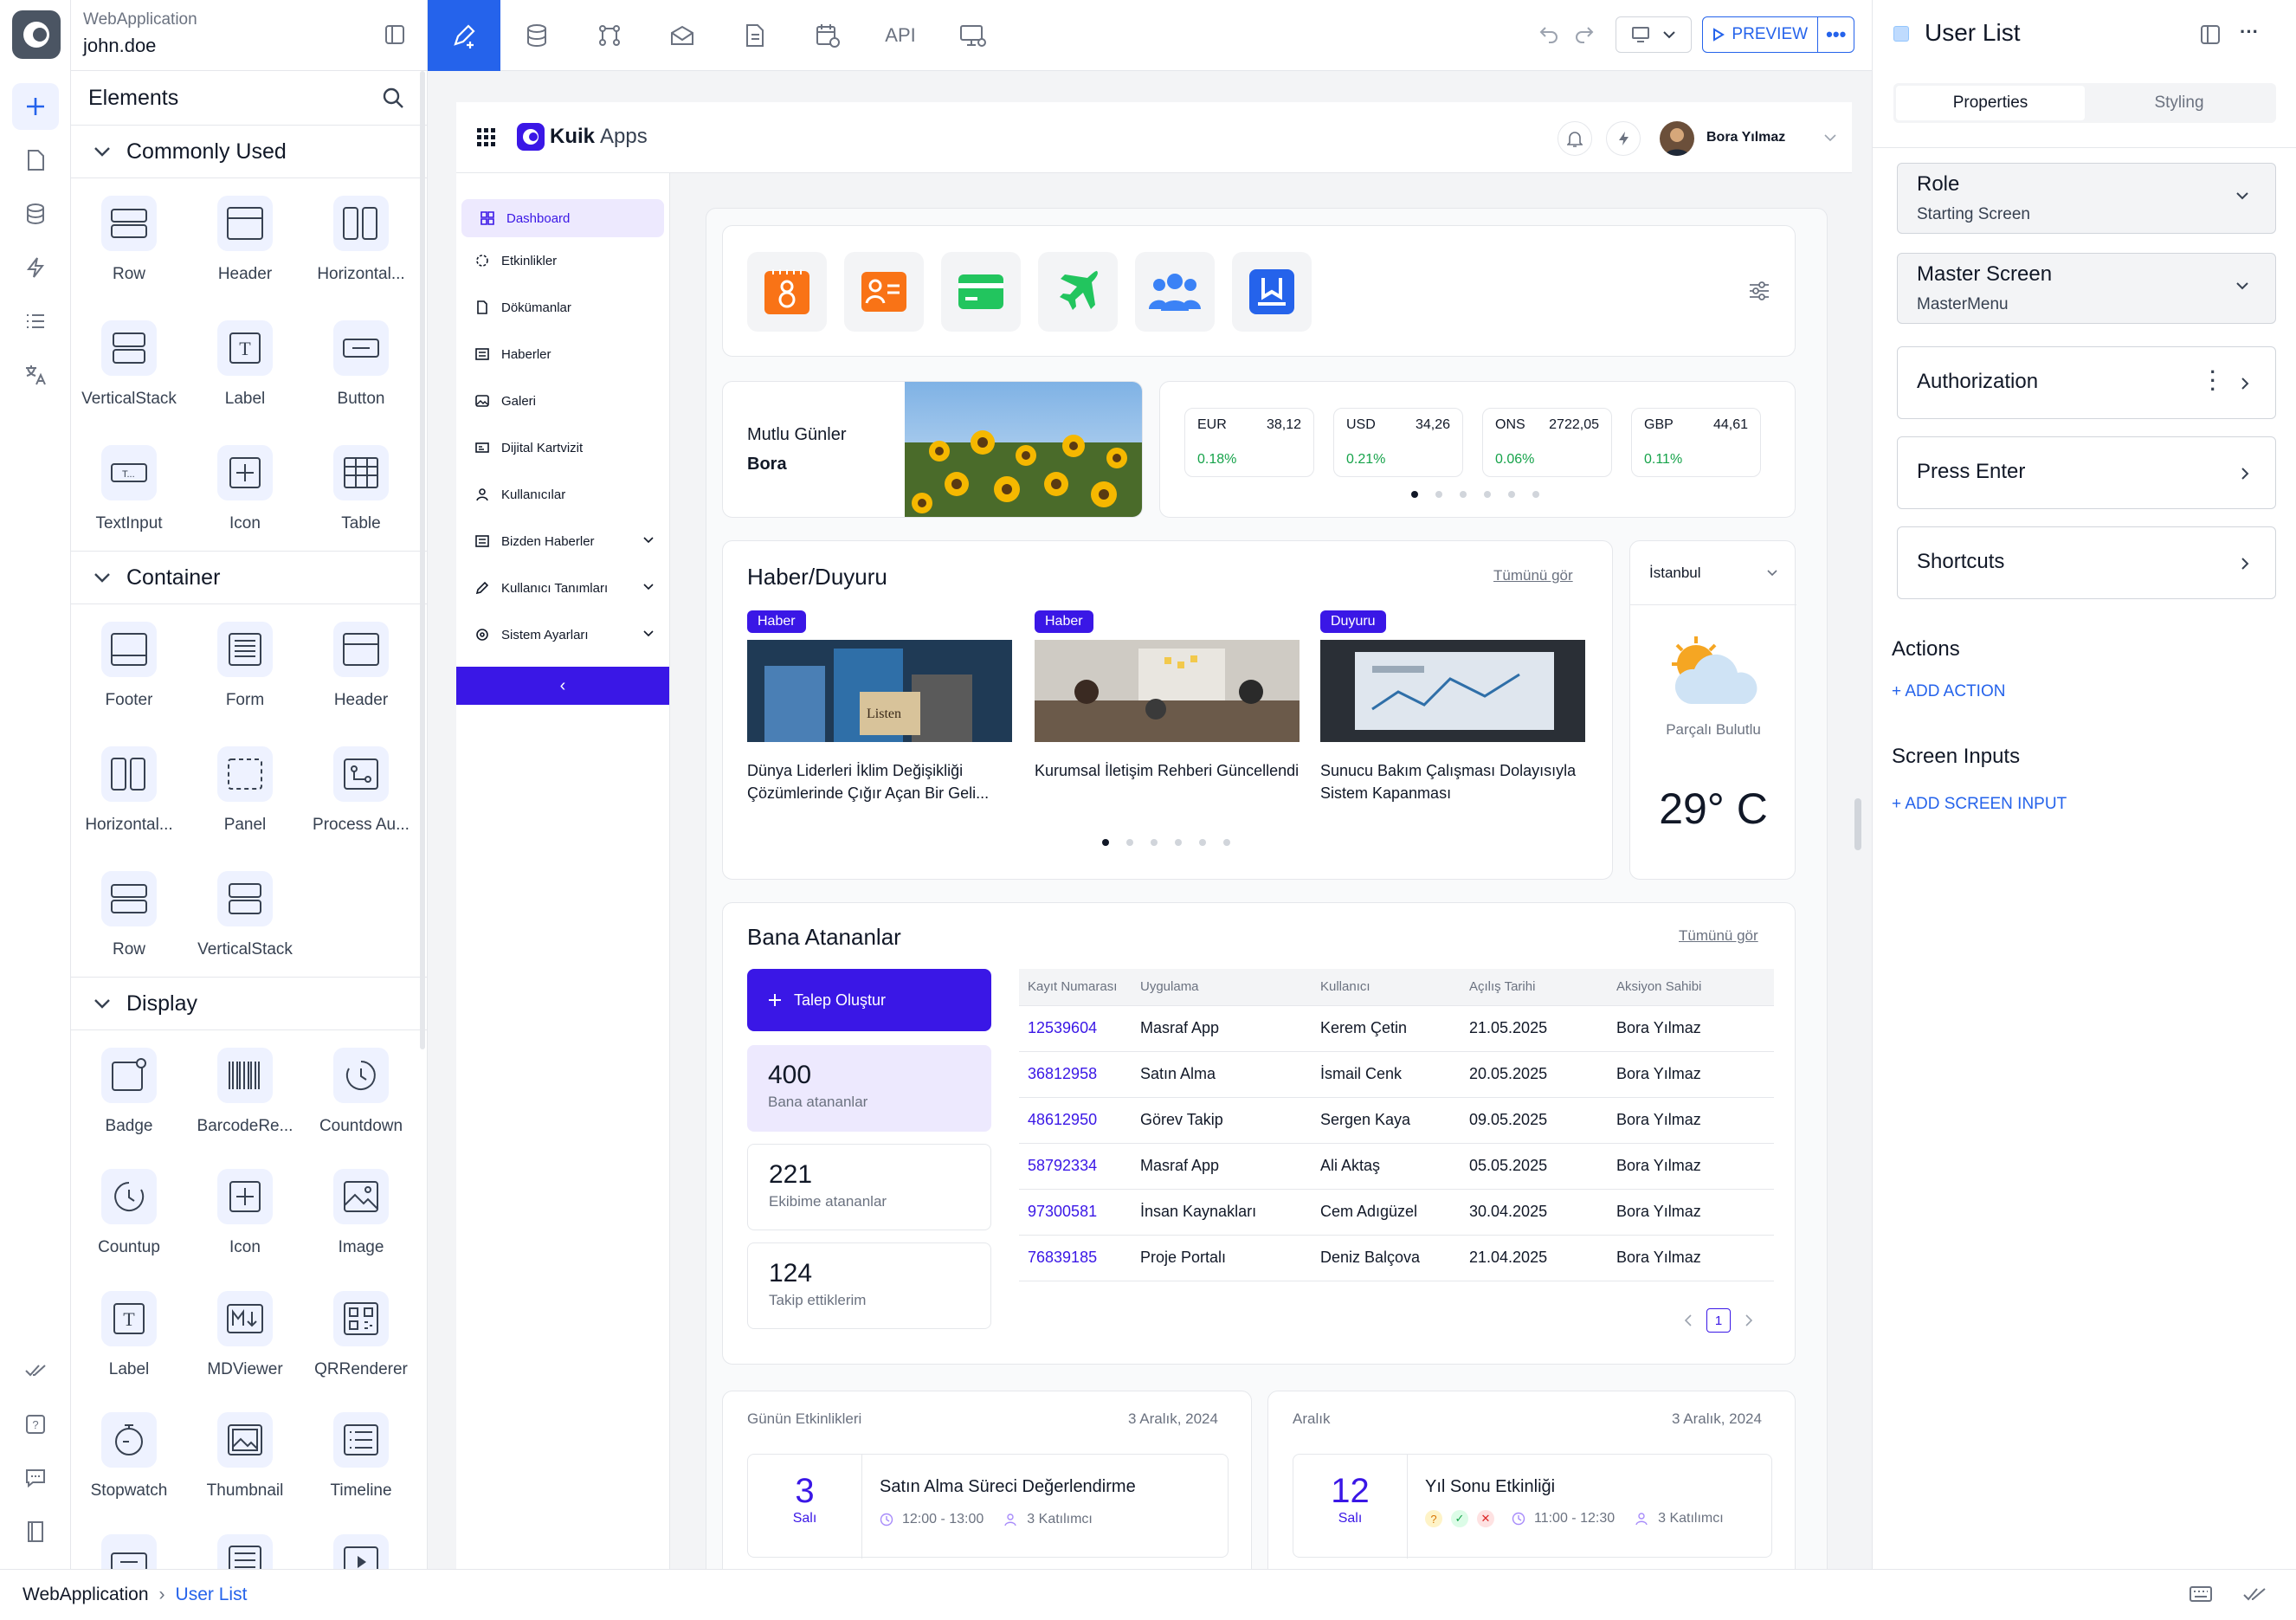 The height and width of the screenshot is (1620, 2296). What do you see at coordinates (129, 1219) in the screenshot?
I see `element-countup: Countup` at bounding box center [129, 1219].